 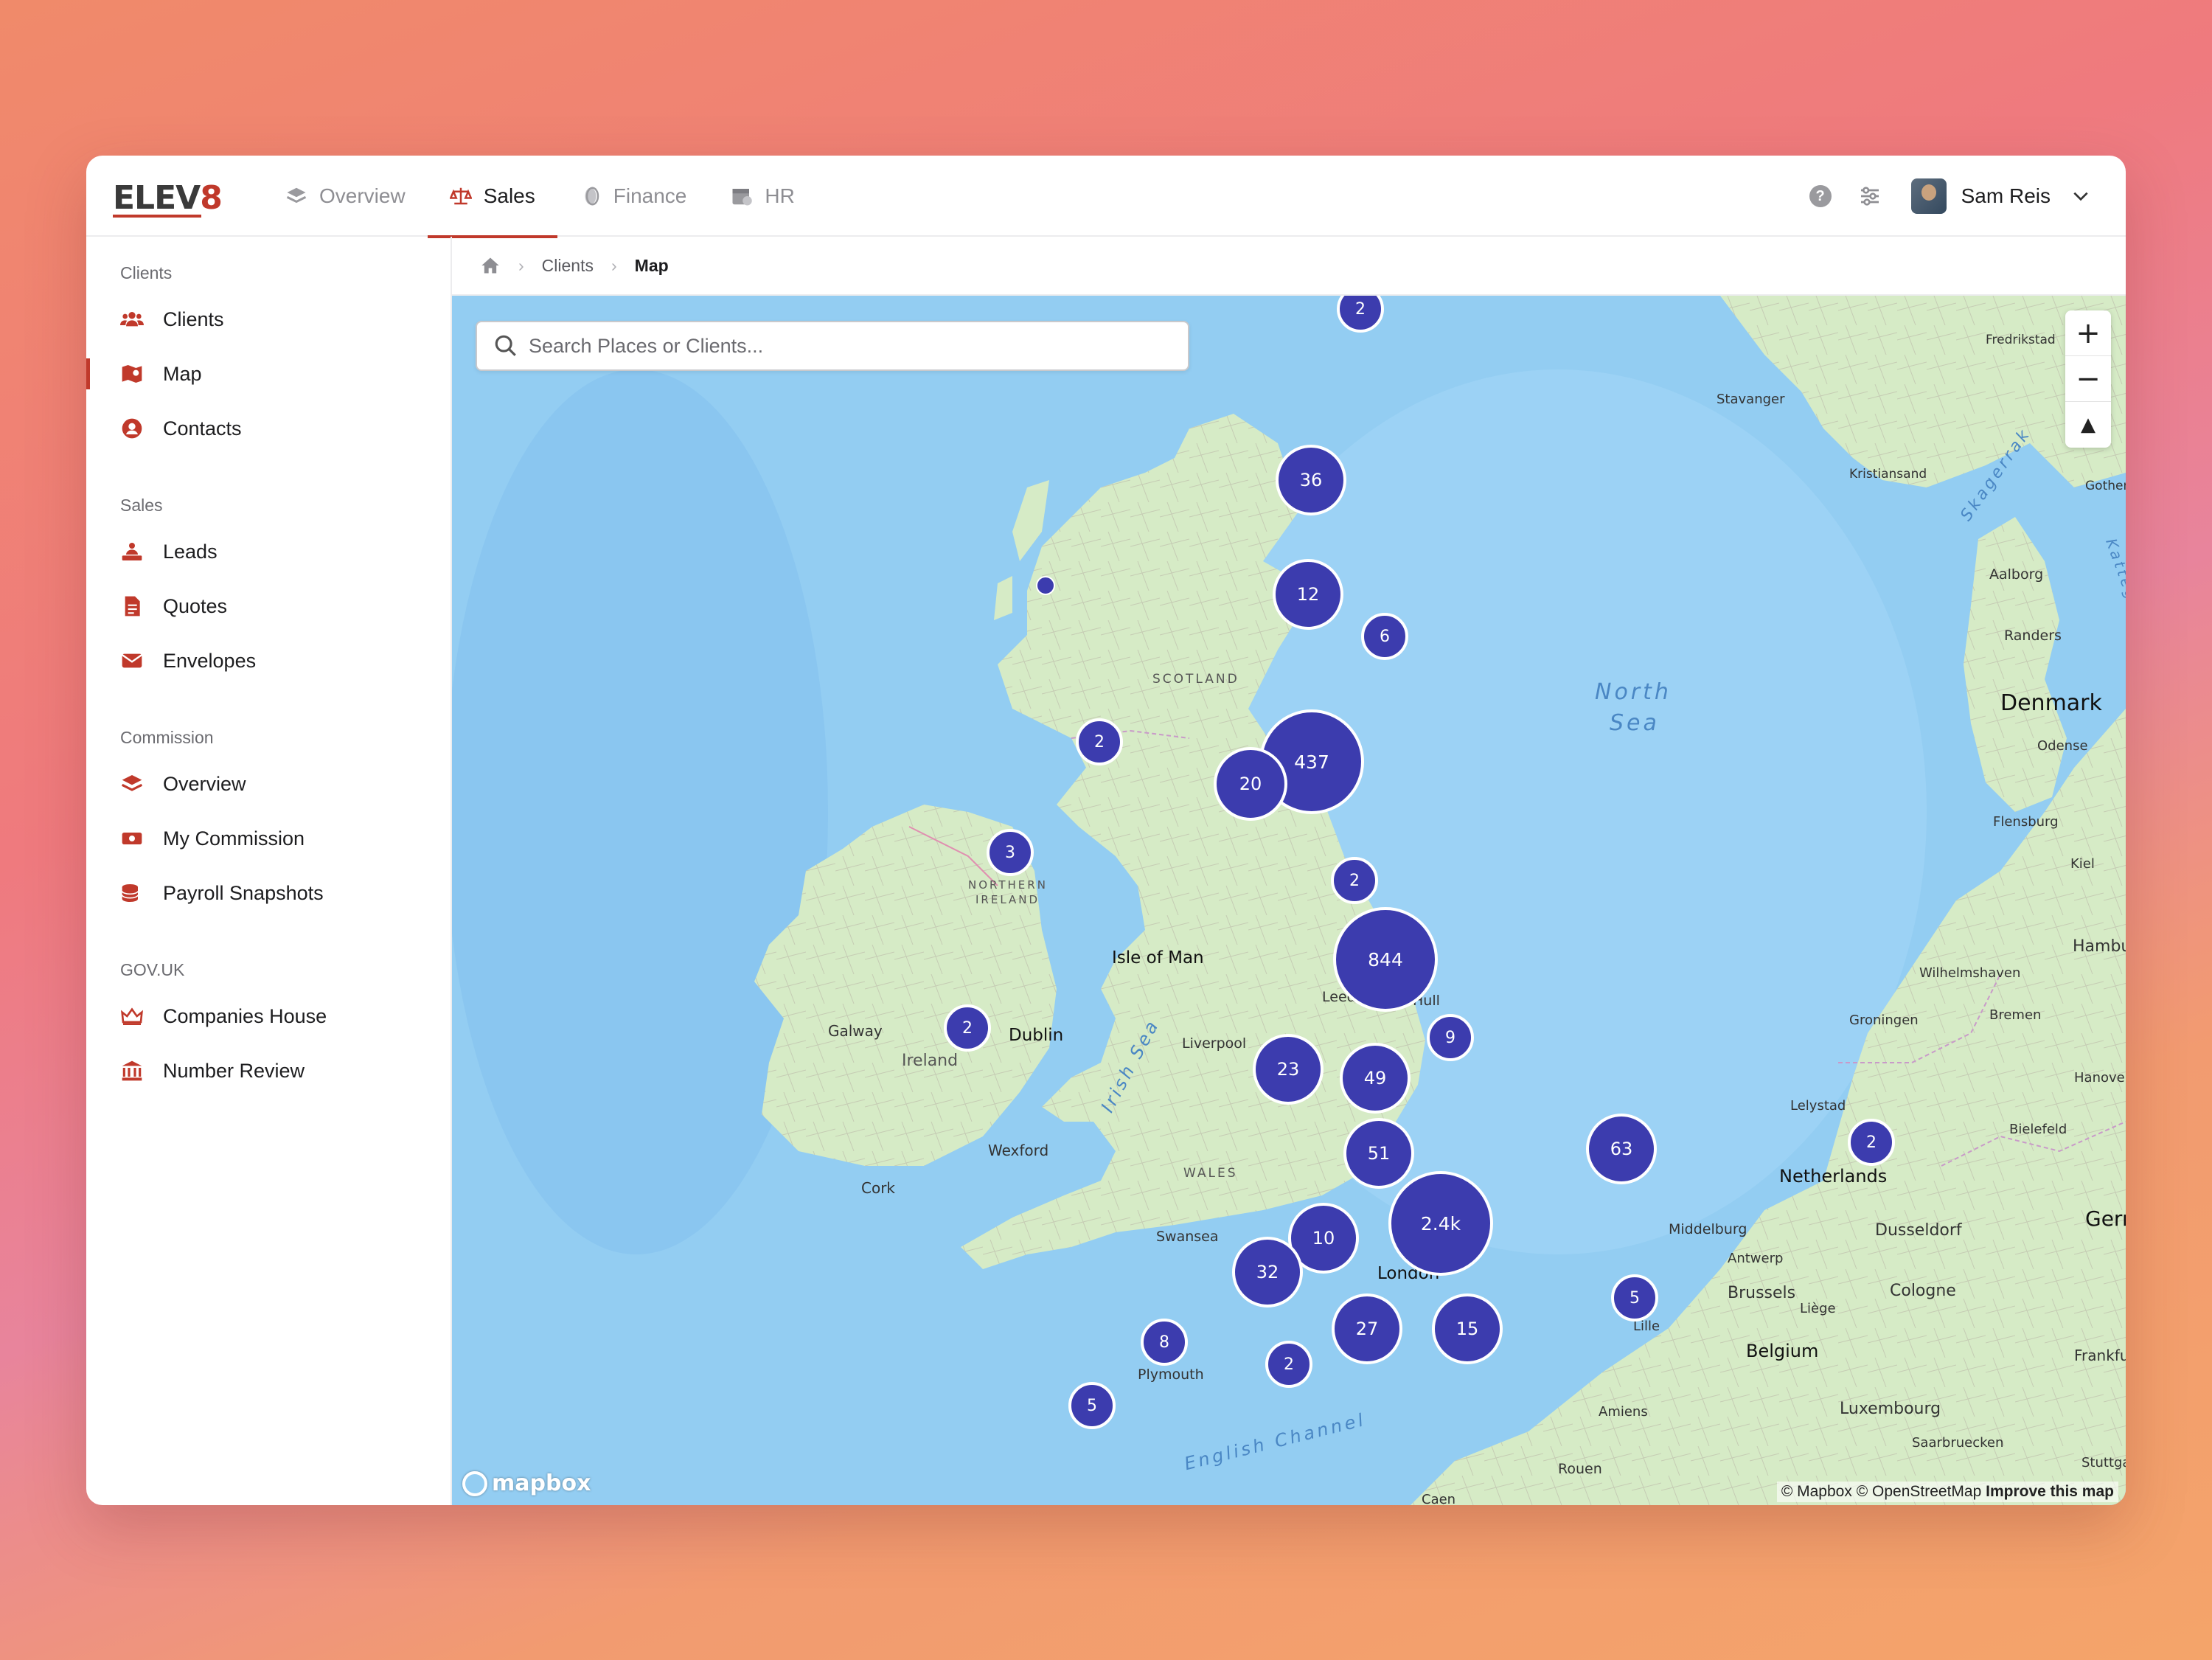 What do you see at coordinates (878, 1188) in the screenshot?
I see `map-label-cork: Cork` at bounding box center [878, 1188].